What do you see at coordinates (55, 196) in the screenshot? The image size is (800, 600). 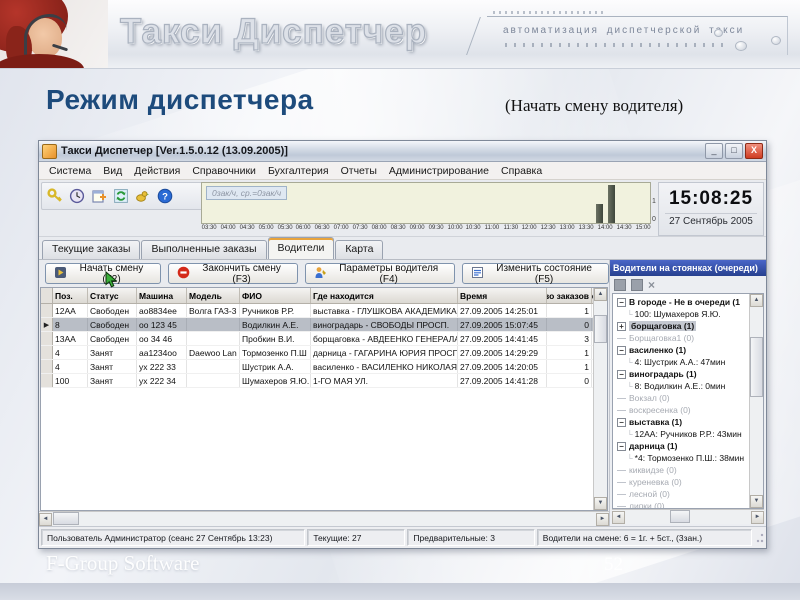 I see `key-icon` at bounding box center [55, 196].